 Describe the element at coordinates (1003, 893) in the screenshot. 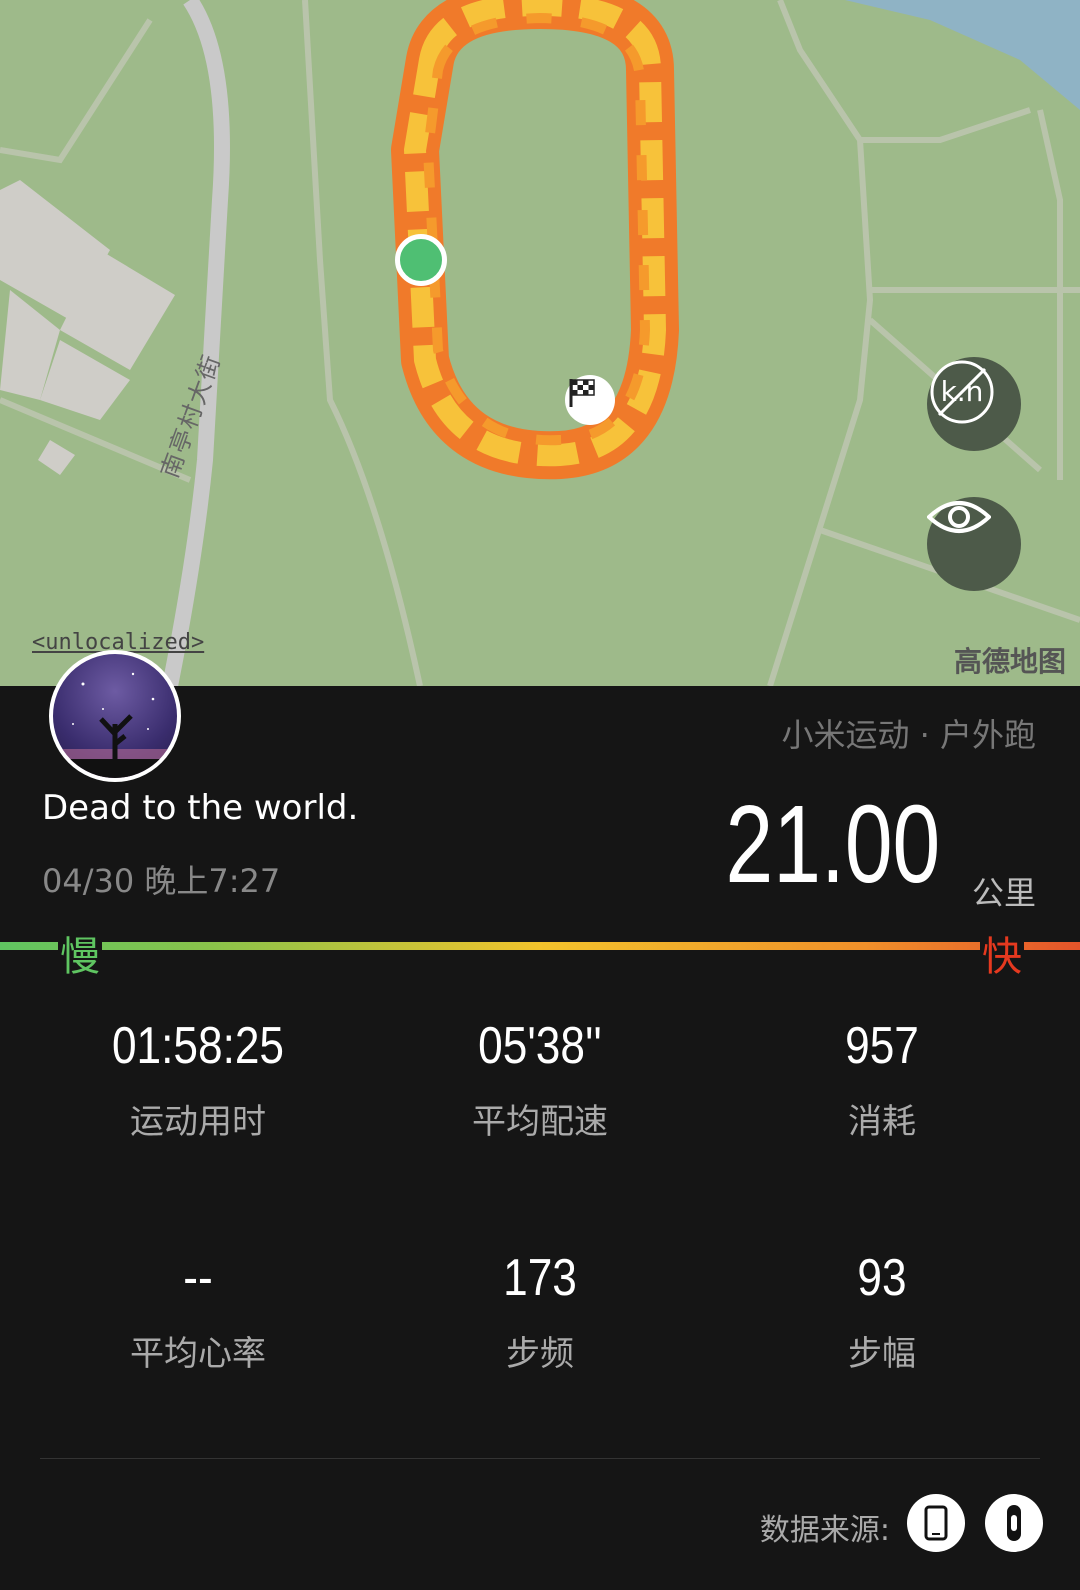

I see `distance-unit: 公里` at that location.